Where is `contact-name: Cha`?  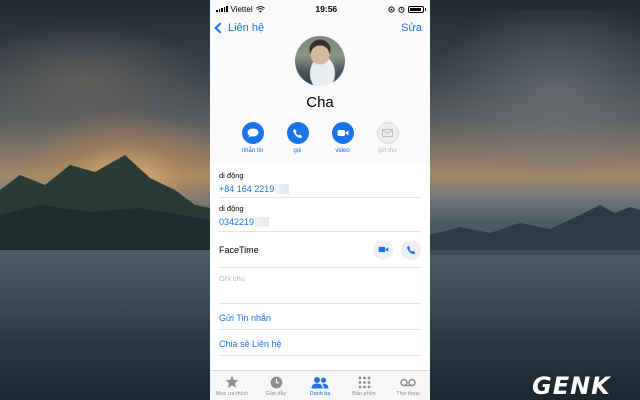 contact-name: Cha is located at coordinates (320, 102).